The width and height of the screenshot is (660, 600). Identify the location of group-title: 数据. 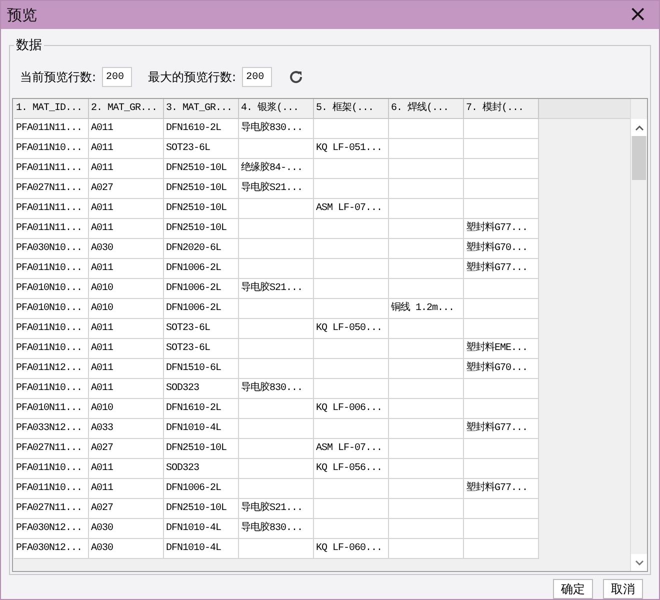
(29, 45).